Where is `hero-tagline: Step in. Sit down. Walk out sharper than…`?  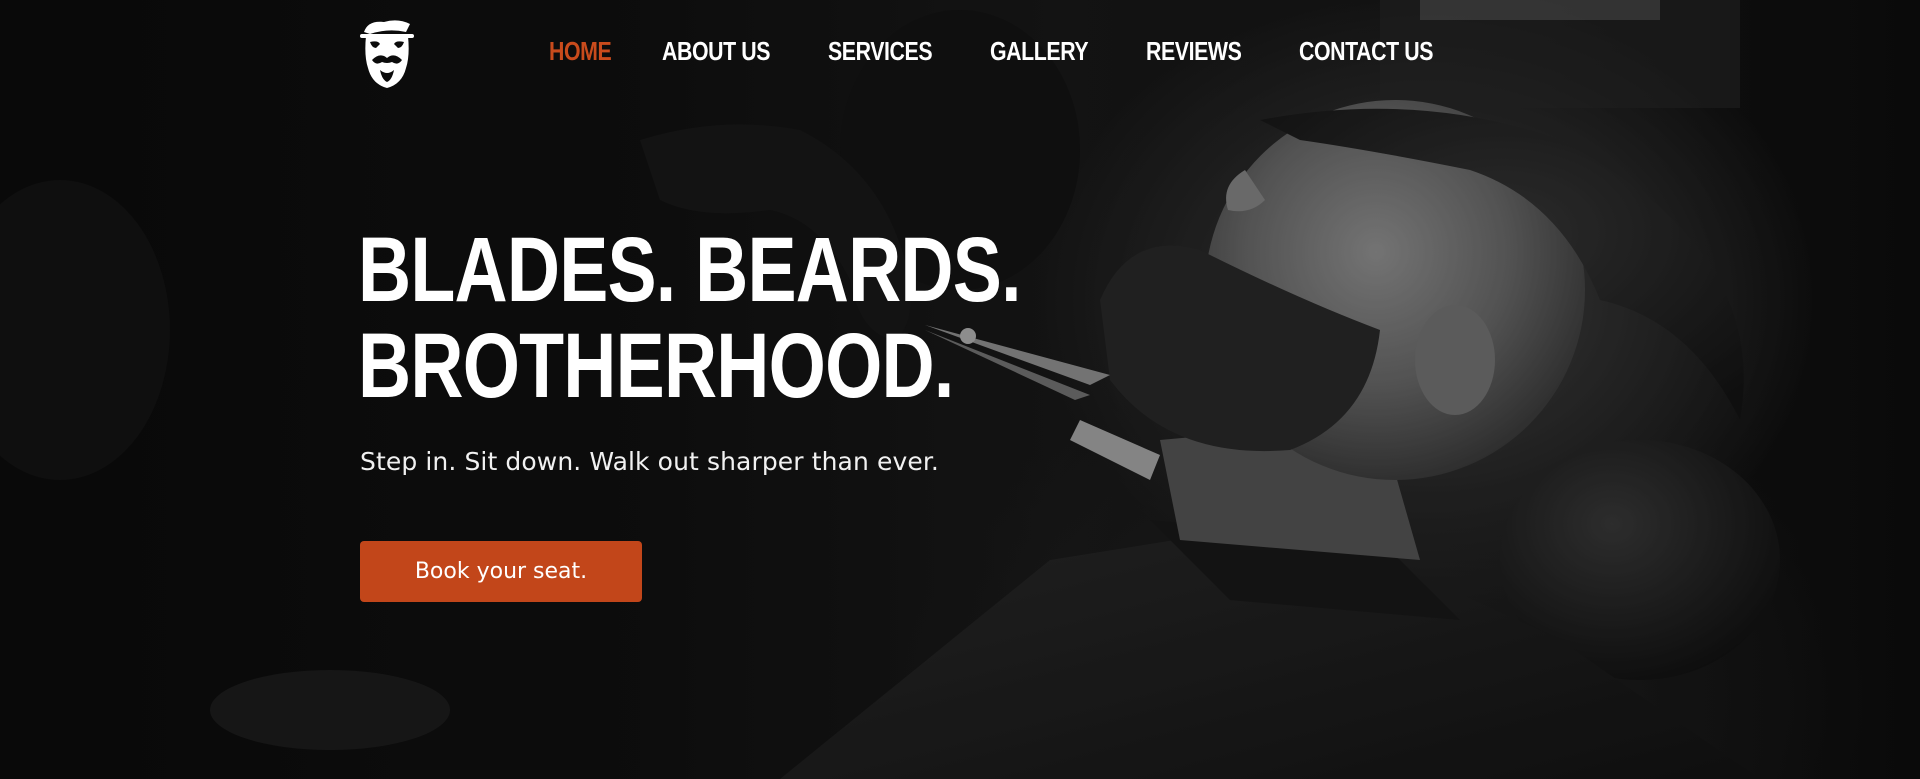 hero-tagline: Step in. Sit down. Walk out sharper than… is located at coordinates (649, 461).